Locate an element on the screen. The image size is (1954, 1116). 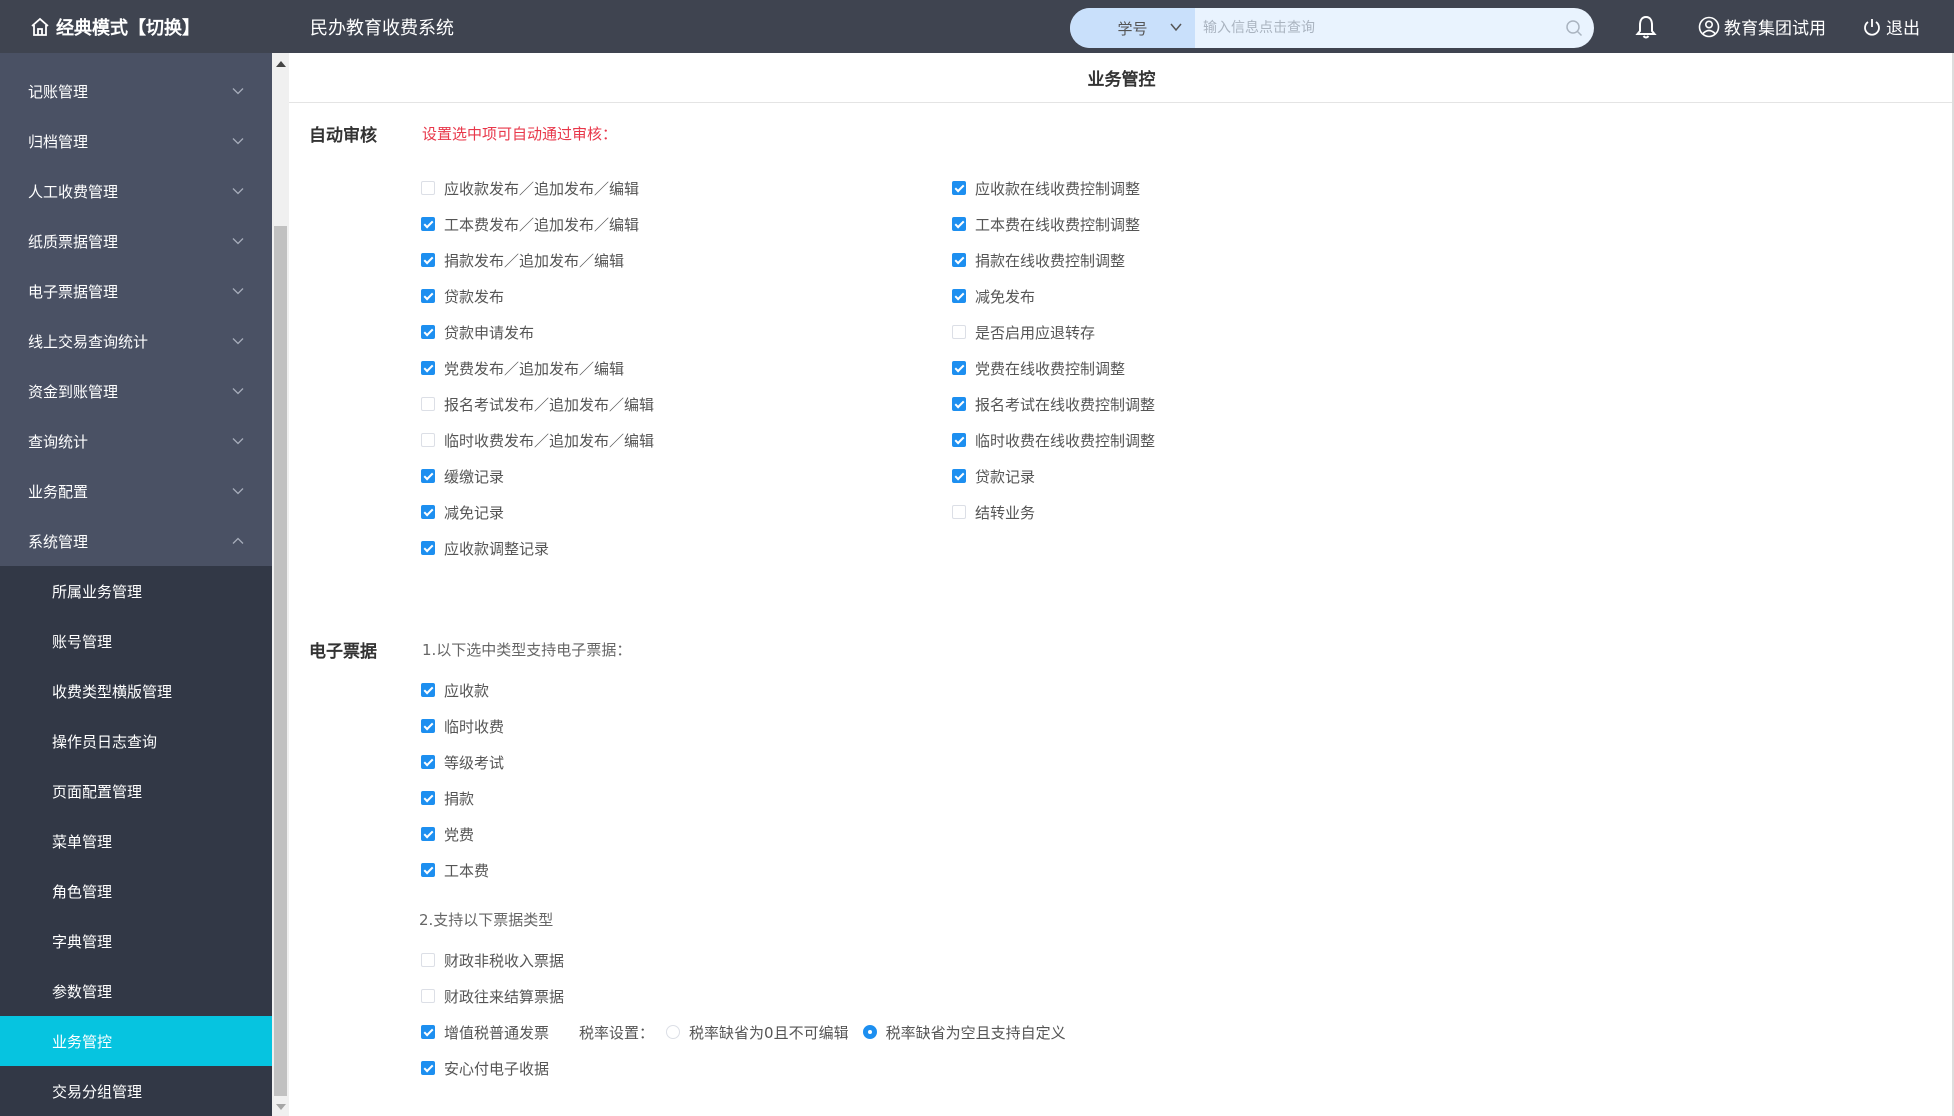
sidebar-subitem-biz-control: 业务管控 is located at coordinates (136, 1041).